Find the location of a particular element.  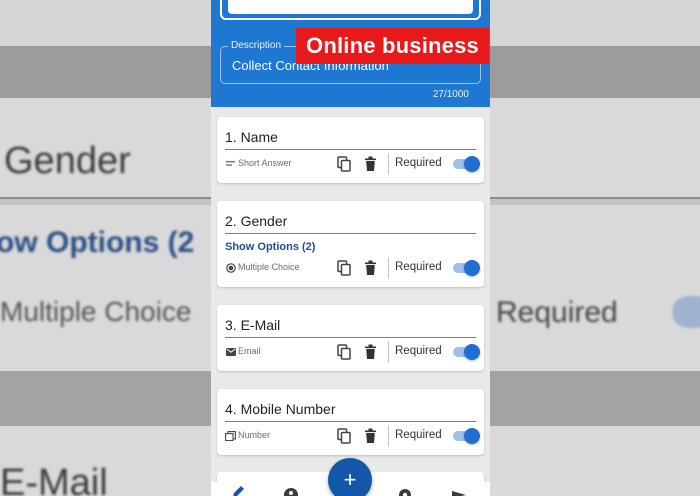

mail-icon is located at coordinates (230, 351).